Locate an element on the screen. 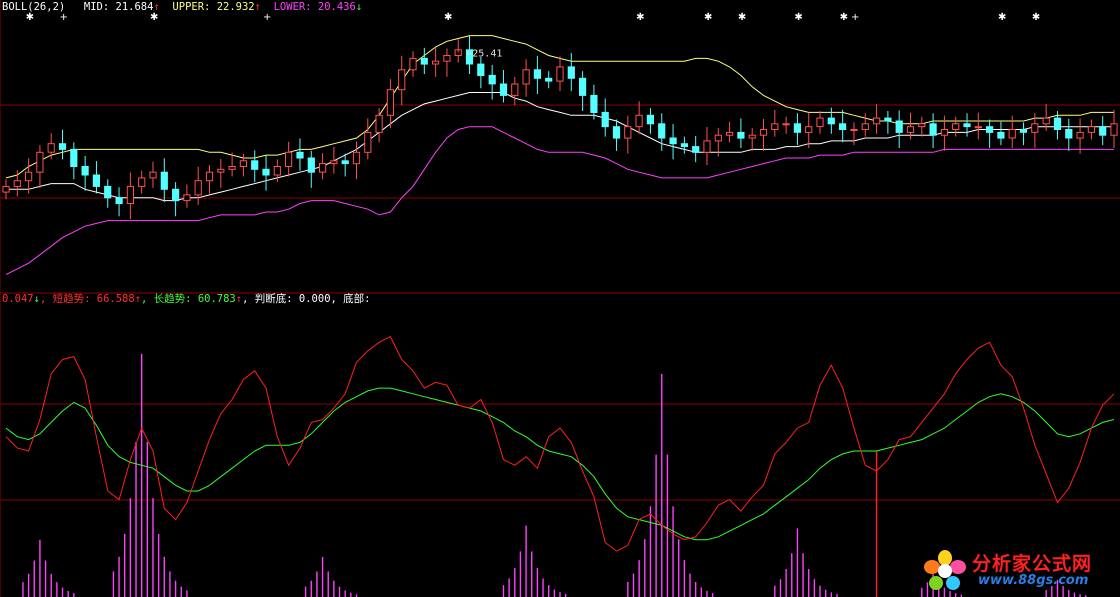  judge-bottom-label: 判断底: is located at coordinates (273, 299).